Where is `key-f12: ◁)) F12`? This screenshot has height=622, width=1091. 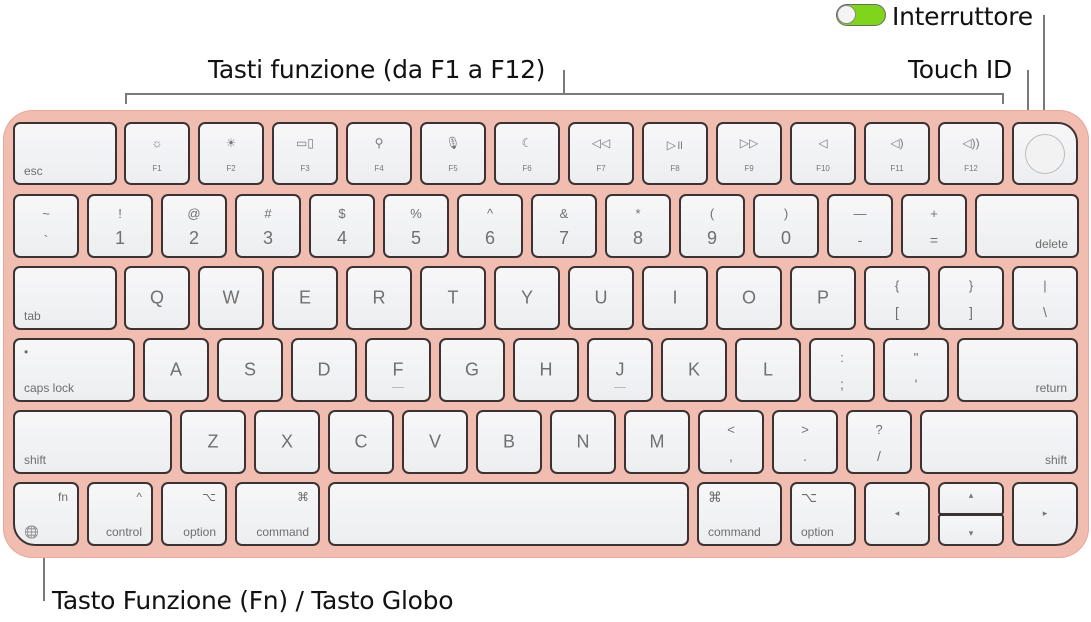 key-f12: ◁)) F12 is located at coordinates (971, 153).